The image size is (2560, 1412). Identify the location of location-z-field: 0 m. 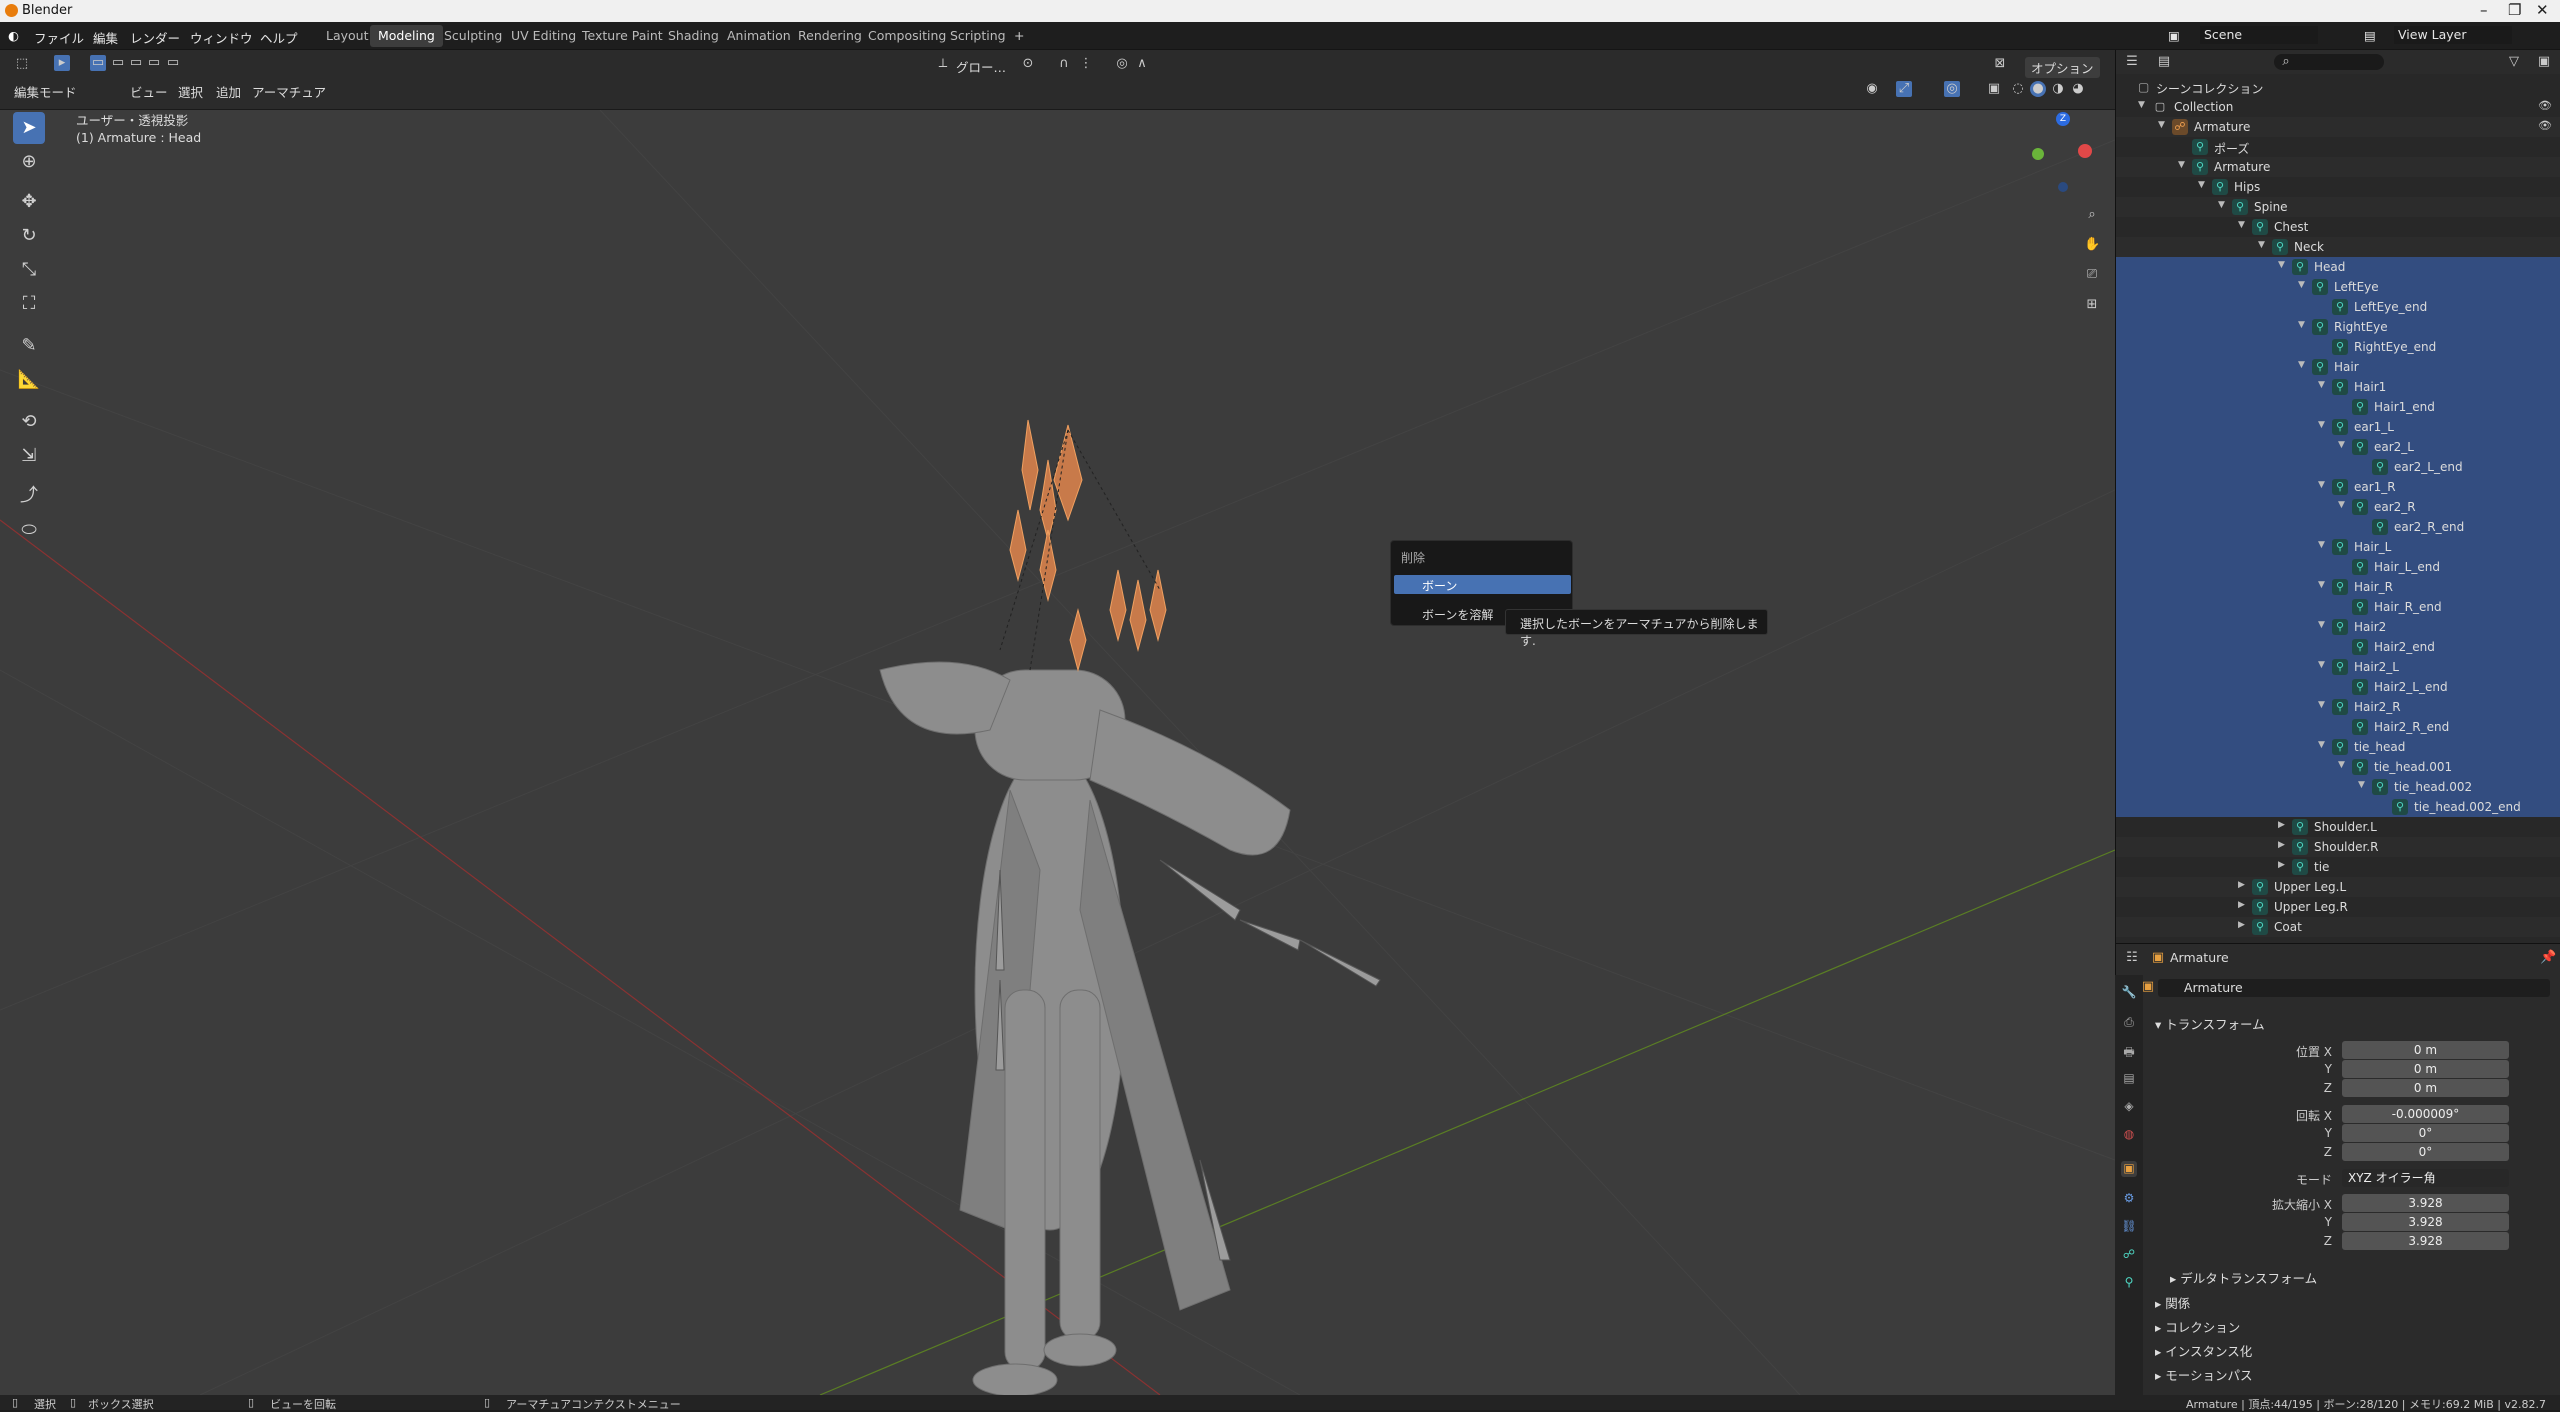
(2425, 1088).